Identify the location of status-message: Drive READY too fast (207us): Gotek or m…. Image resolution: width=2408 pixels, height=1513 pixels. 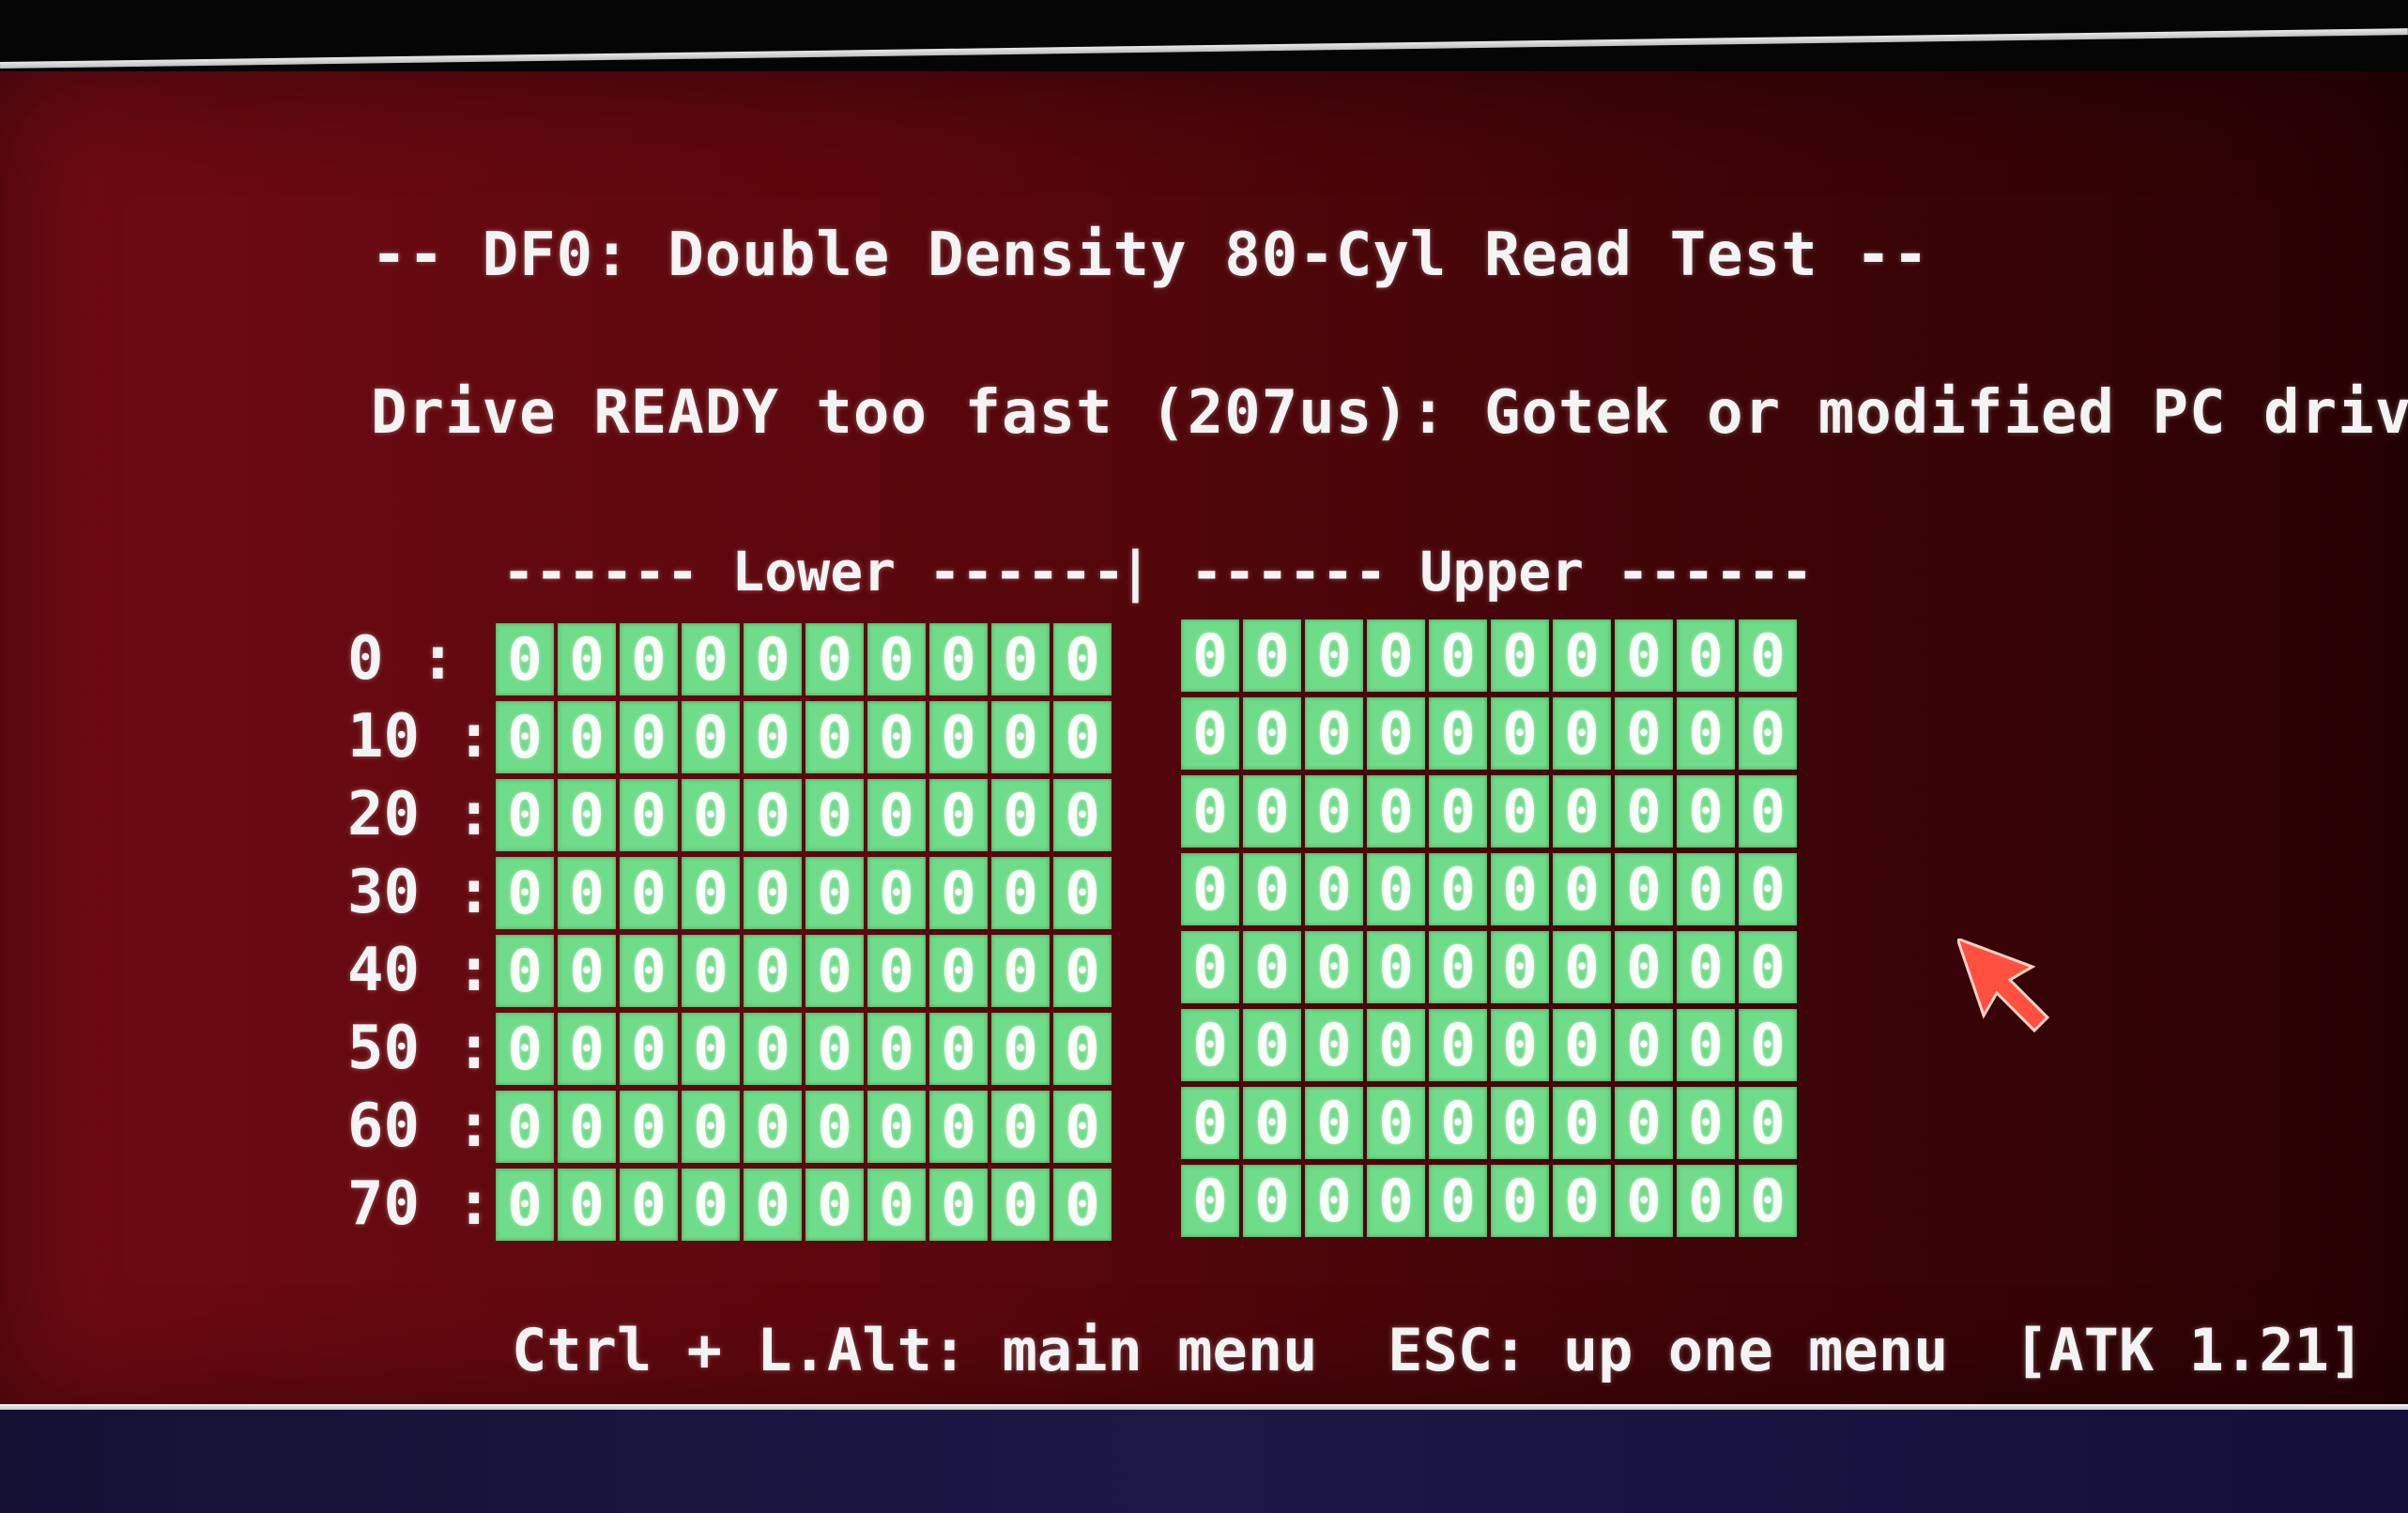
(1389, 413).